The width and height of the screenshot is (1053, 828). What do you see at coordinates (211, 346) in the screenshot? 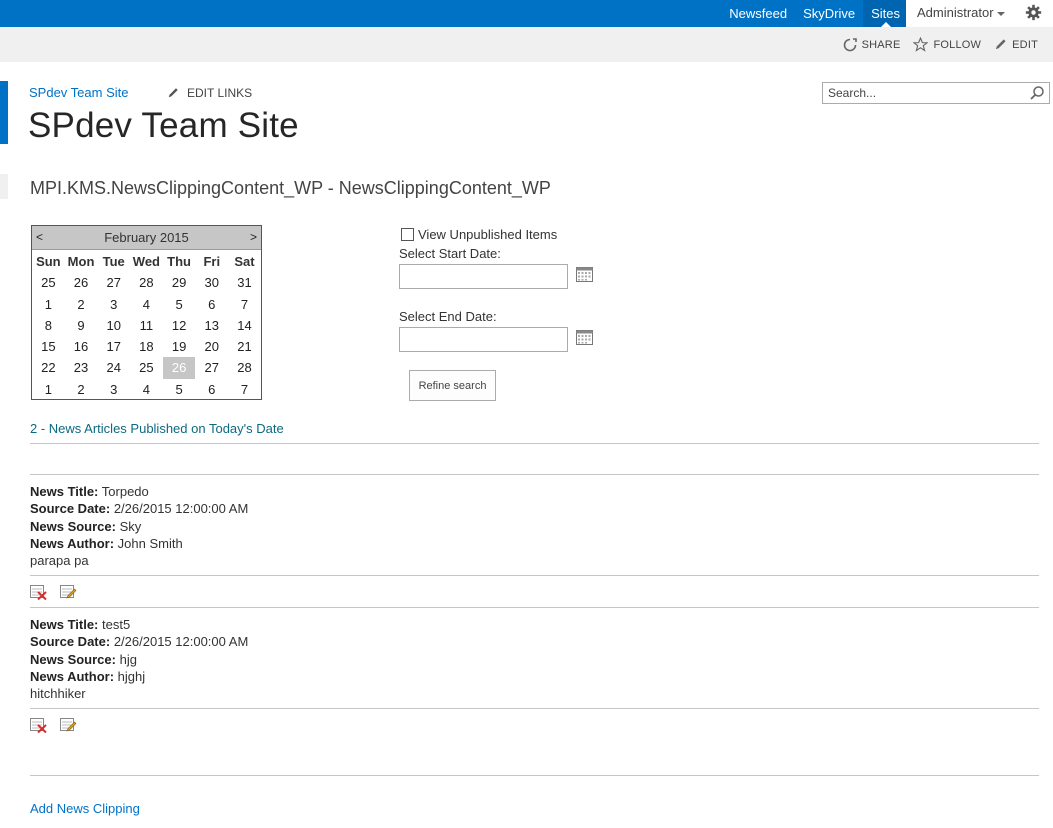
I see `calendar-day: 20` at bounding box center [211, 346].